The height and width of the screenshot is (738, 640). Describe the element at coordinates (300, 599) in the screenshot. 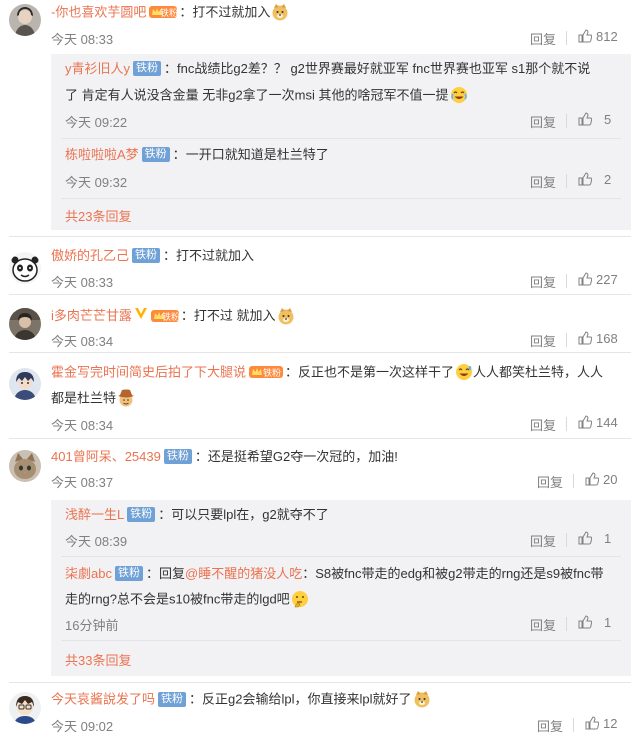

I see `thinking-emoji-icon` at that location.